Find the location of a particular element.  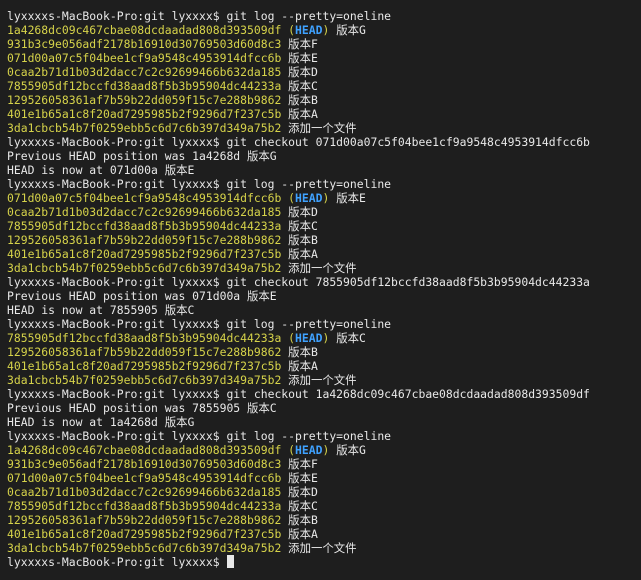

output-line: Previous HEAD position was 1a4268d 版本G is located at coordinates (142, 156).